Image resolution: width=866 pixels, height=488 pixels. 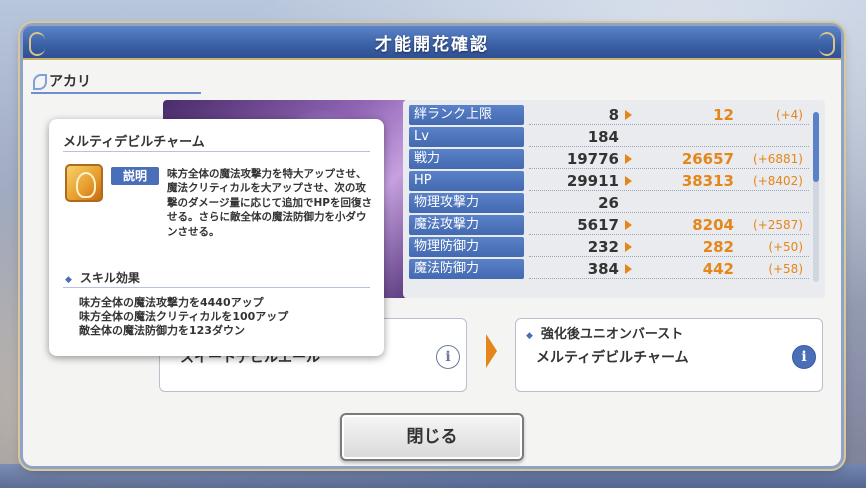 I want to click on stat-label: 魔法攻撃力, so click(x=466, y=225).